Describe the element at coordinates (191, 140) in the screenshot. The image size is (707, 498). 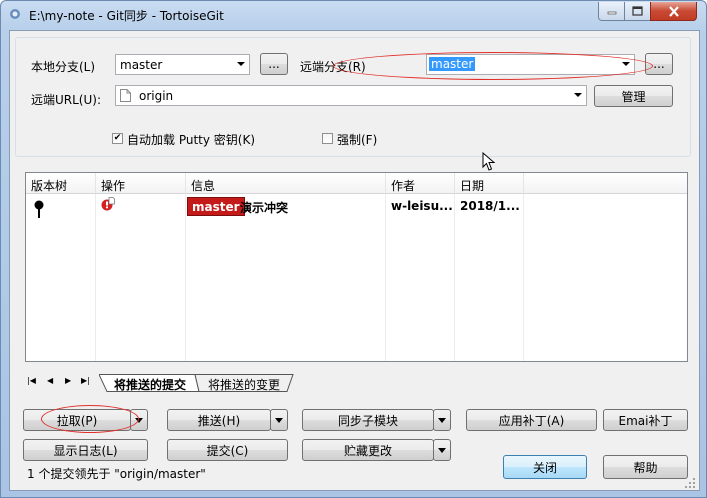
I see `autoload-putty-label: 自动加载 Putty 密钥(K)` at that location.